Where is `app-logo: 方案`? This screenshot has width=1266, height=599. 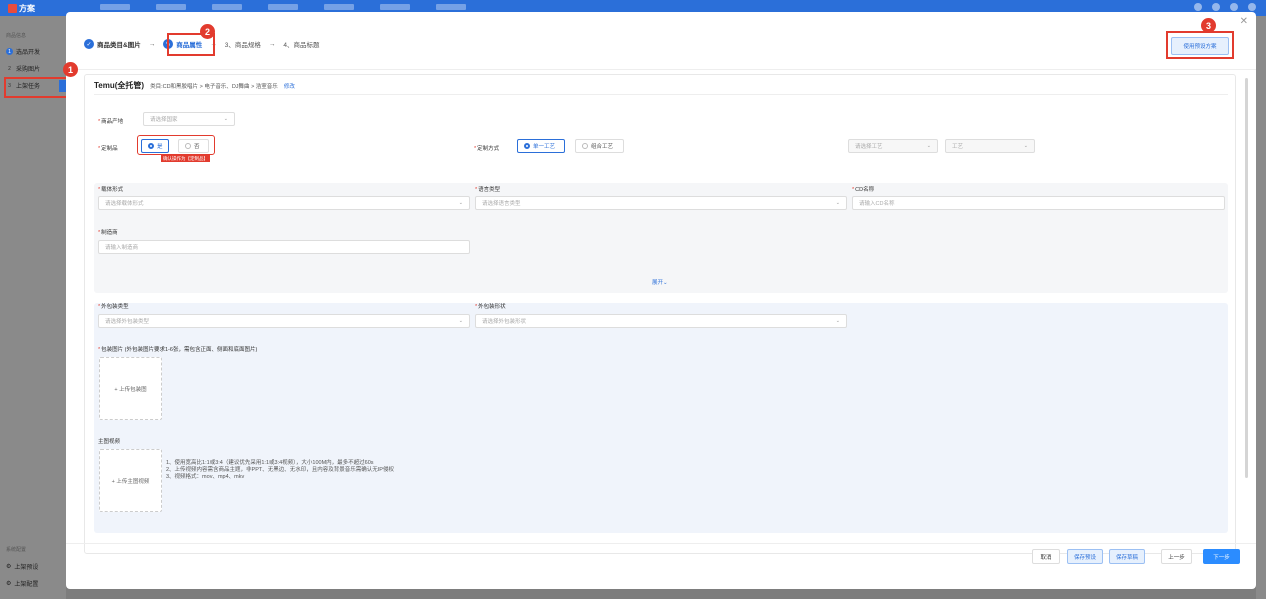
app-logo: 方案 is located at coordinates (26, 8).